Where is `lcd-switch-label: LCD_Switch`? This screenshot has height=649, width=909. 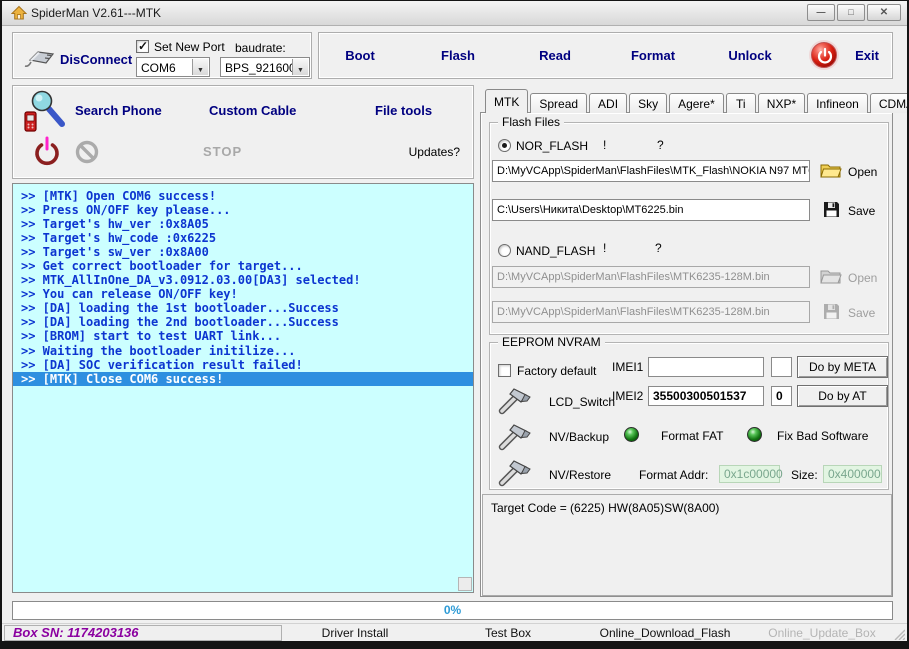
lcd-switch-label: LCD_Switch is located at coordinates (582, 402).